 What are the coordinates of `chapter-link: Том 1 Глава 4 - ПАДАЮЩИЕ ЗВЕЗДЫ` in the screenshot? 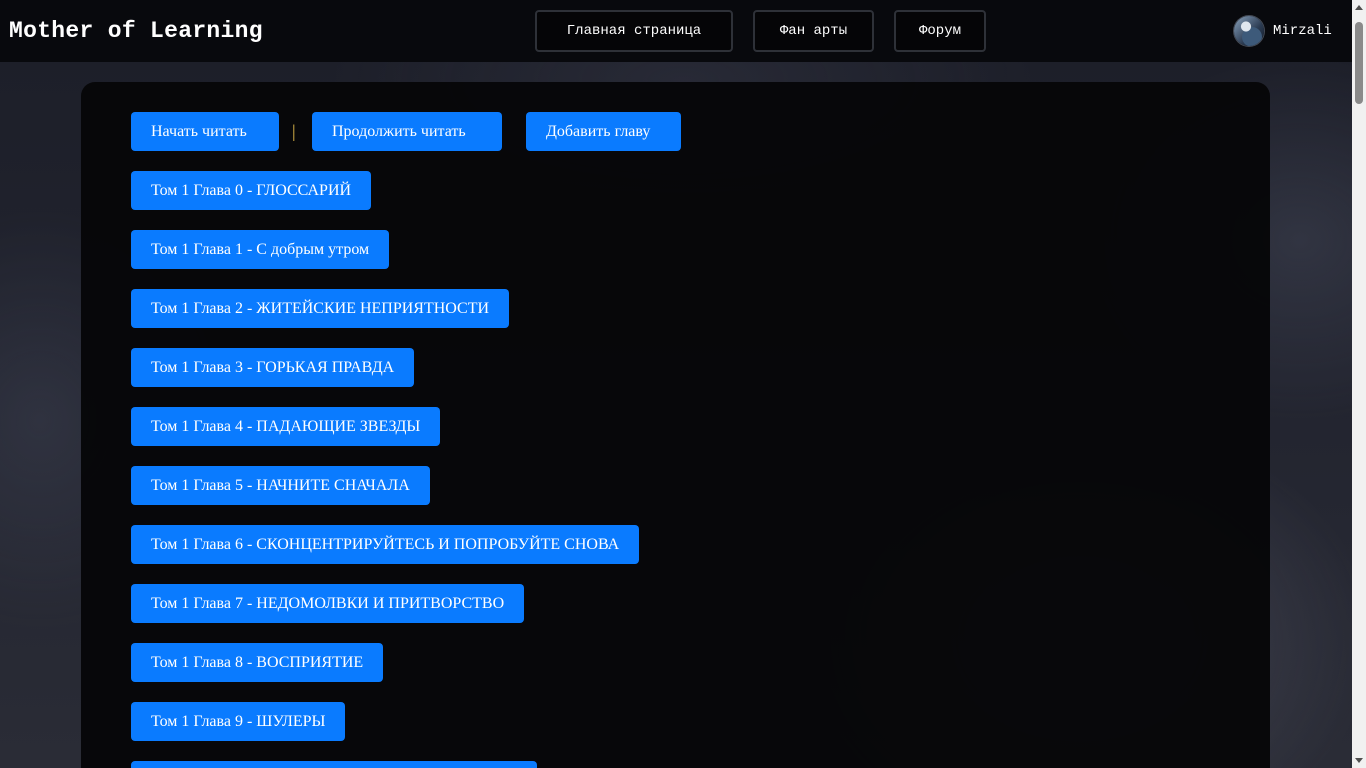 It's located at (286, 426).